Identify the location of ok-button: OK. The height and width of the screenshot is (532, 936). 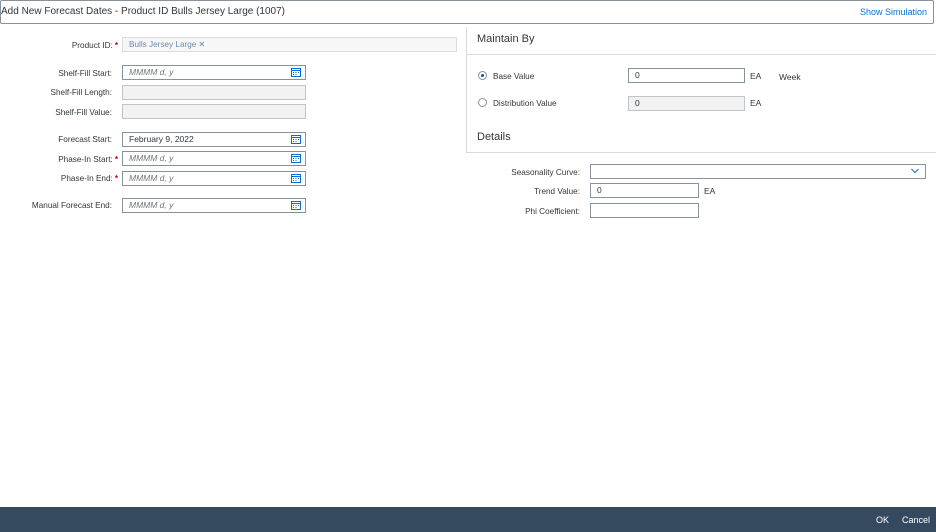
(882, 520).